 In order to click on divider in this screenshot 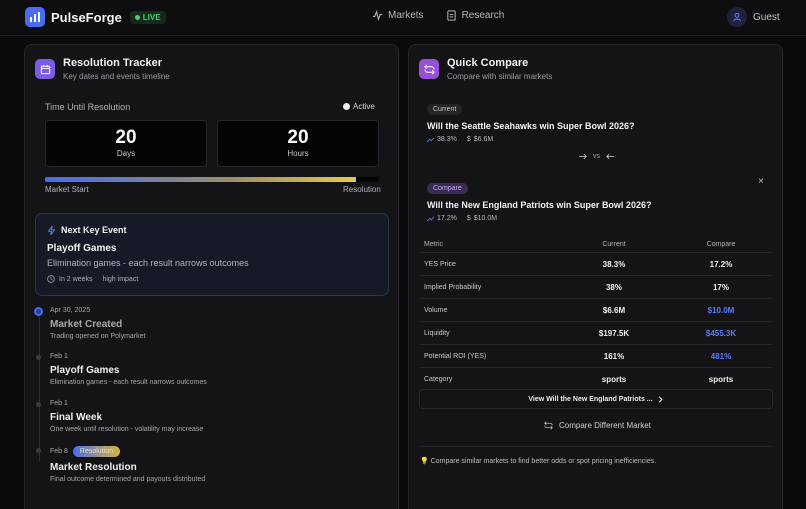, I will do `click(596, 446)`.